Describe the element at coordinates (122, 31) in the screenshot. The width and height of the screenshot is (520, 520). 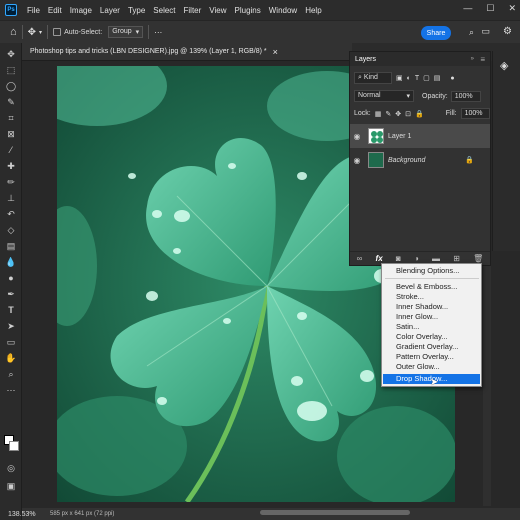
I see `group-value: Group` at that location.